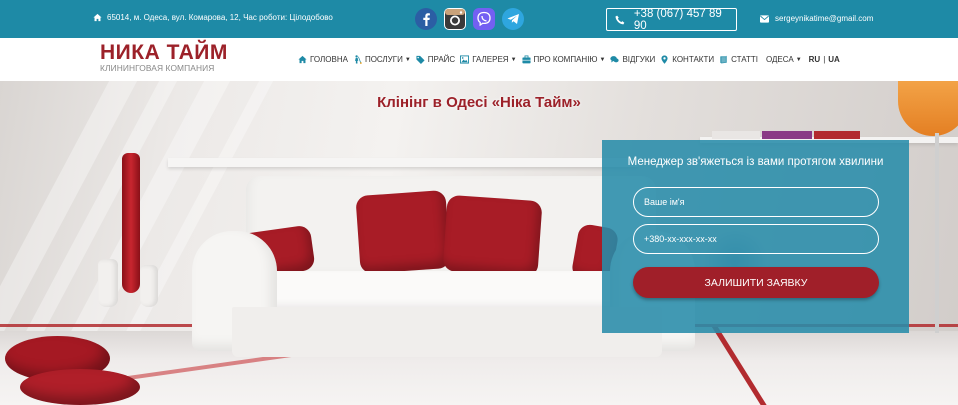 This screenshot has width=958, height=405. Describe the element at coordinates (426, 19) in the screenshot. I see `facebook-icon` at that location.